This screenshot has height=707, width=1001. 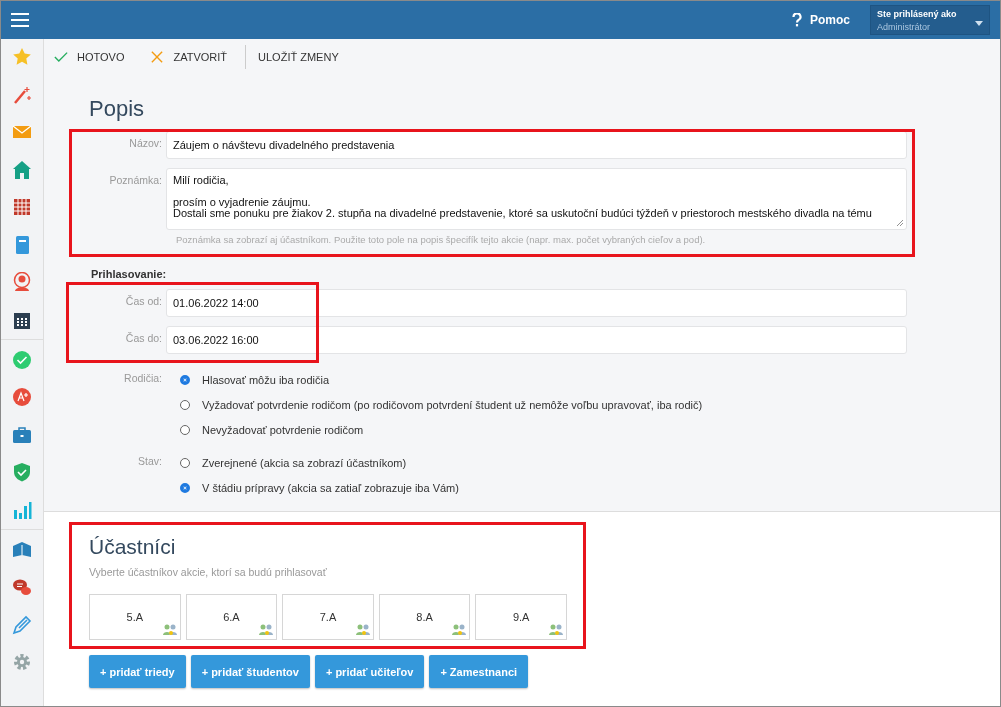 I want to click on note-textarea: Milí rodičia, prosím o vyjadrenie záujmu. Dostali sme ponuku pre žiakov 2. stupňa na divadelné predstavenie, ktoré sa uskutoční budúci týždeň v priestoroch mestského divadla na tému, so click(x=536, y=199).